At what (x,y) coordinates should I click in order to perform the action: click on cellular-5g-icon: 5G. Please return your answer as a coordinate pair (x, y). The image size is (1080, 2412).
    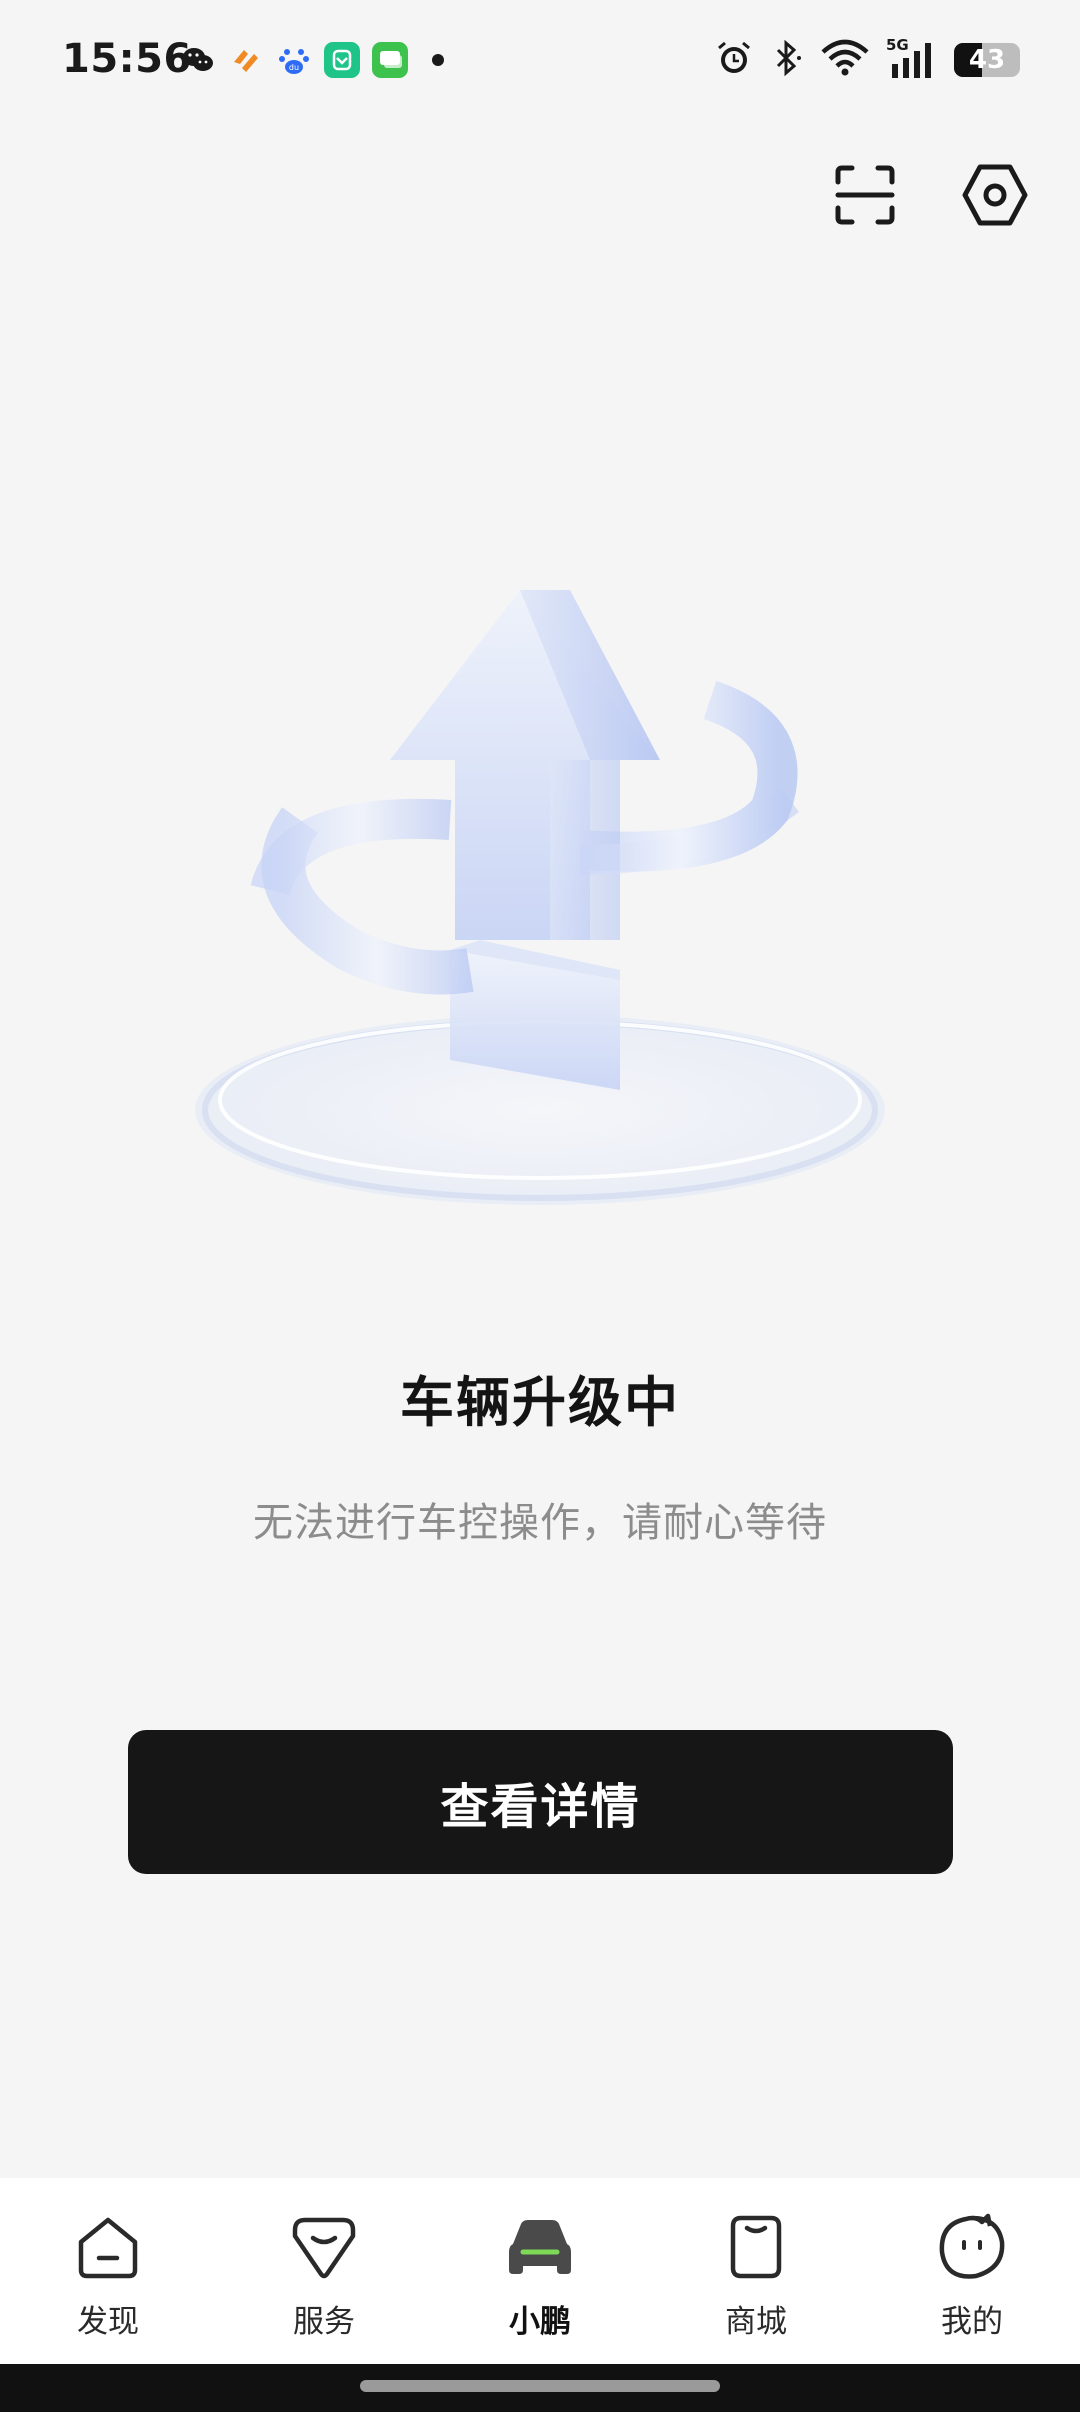
    Looking at the image, I should click on (912, 58).